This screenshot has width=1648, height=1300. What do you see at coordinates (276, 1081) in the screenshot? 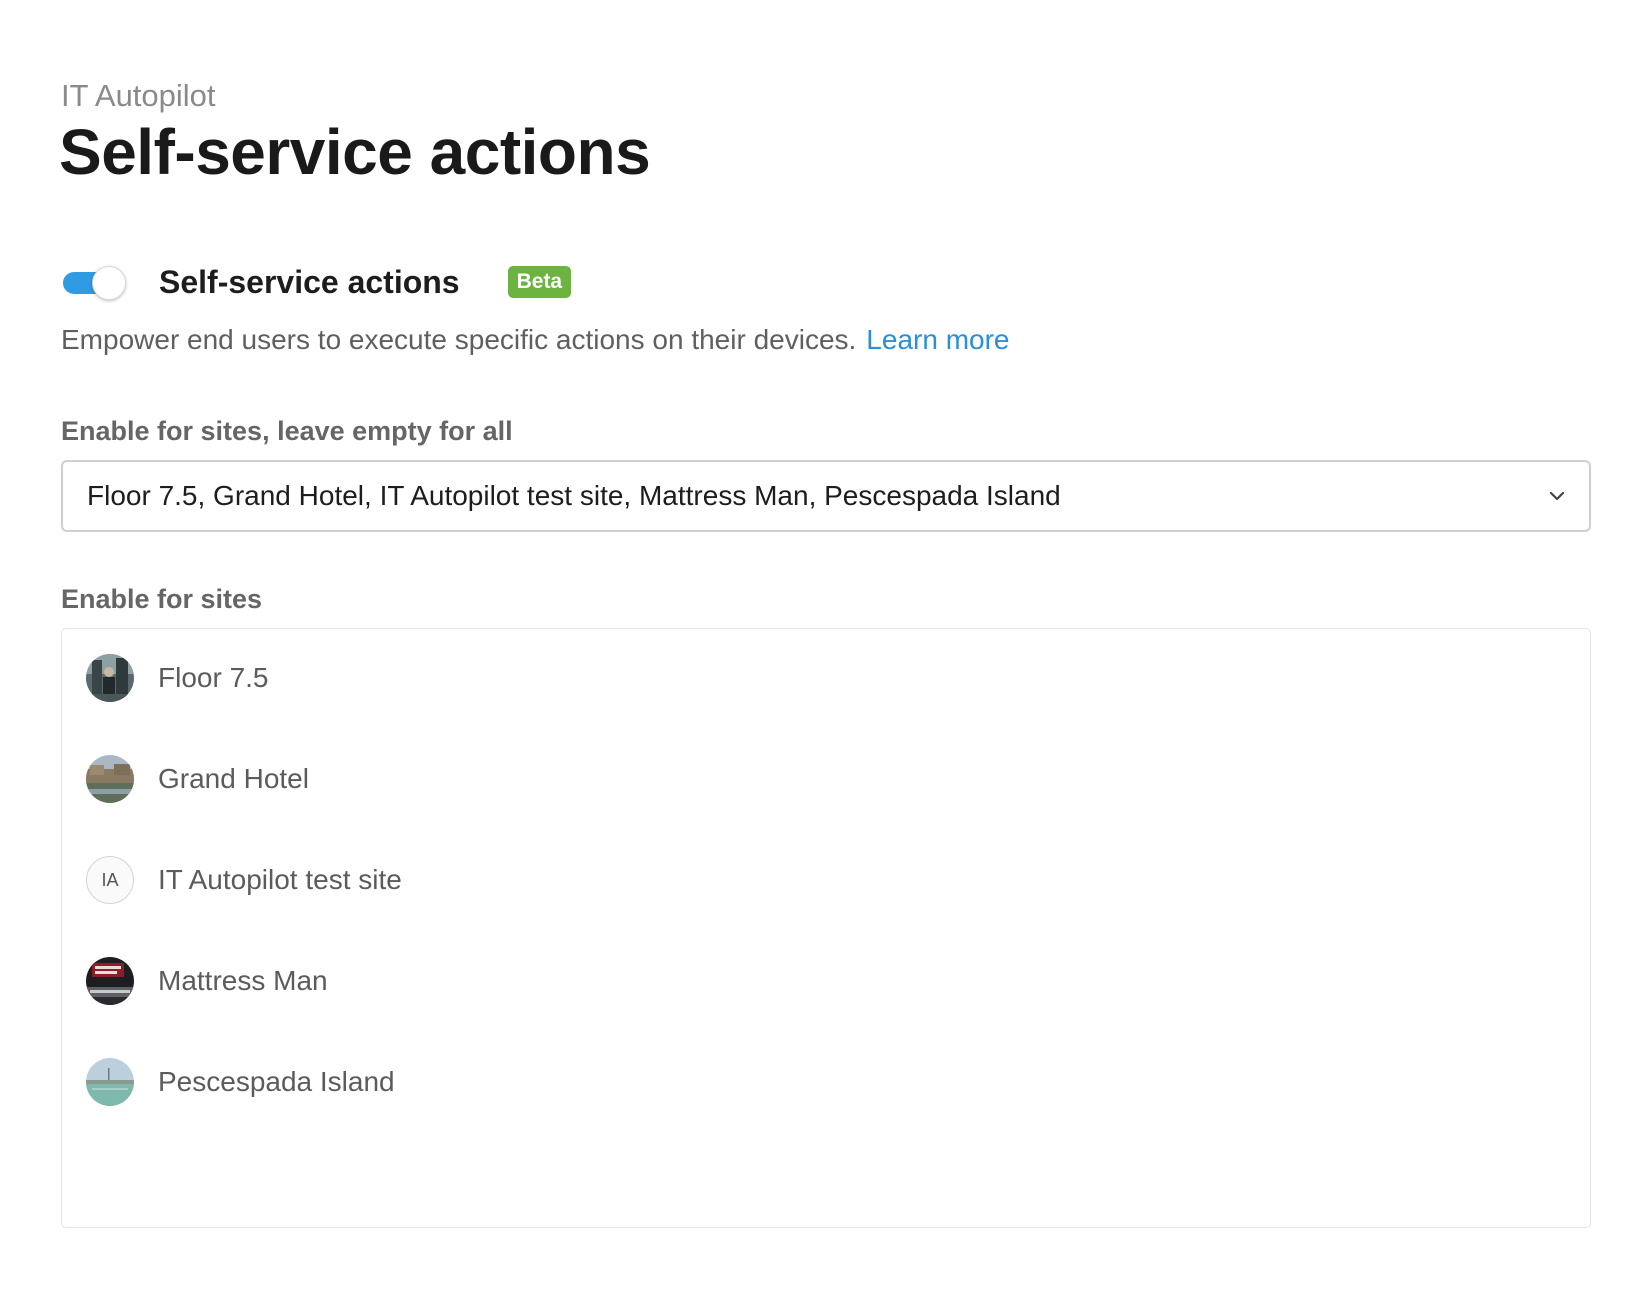
I see `site-name: Pescespada Island` at bounding box center [276, 1081].